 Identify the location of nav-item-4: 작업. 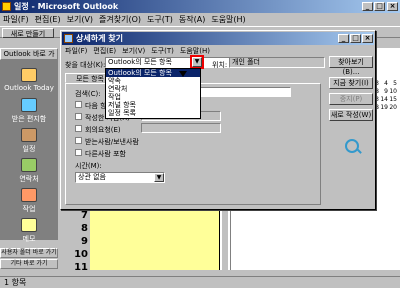
(29, 201).